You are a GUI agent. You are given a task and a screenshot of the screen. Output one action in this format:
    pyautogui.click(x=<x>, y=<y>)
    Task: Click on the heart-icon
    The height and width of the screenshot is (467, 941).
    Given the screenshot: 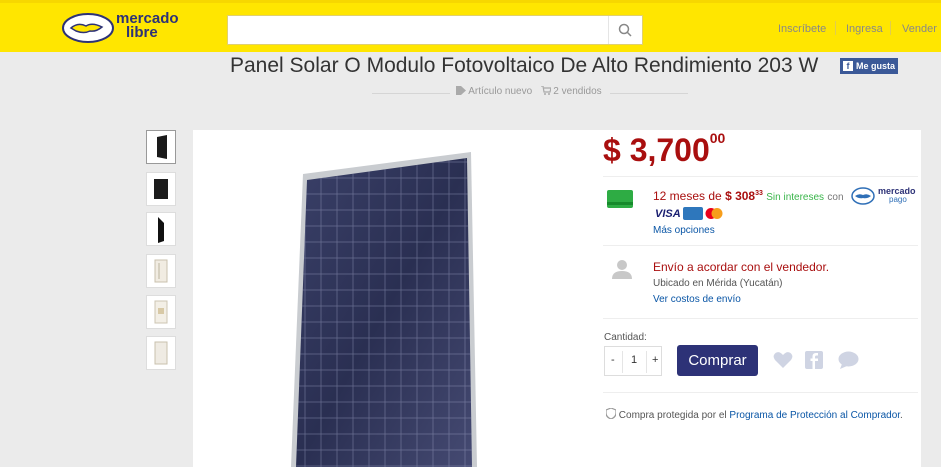 What is the action you would take?
    pyautogui.click(x=783, y=360)
    